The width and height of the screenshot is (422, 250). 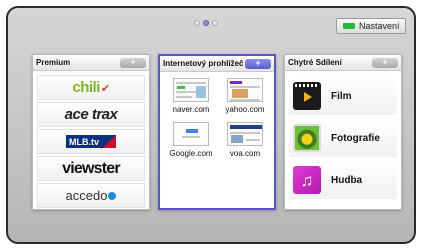 I want to click on smart-item-label: Fotografie, so click(x=355, y=138).